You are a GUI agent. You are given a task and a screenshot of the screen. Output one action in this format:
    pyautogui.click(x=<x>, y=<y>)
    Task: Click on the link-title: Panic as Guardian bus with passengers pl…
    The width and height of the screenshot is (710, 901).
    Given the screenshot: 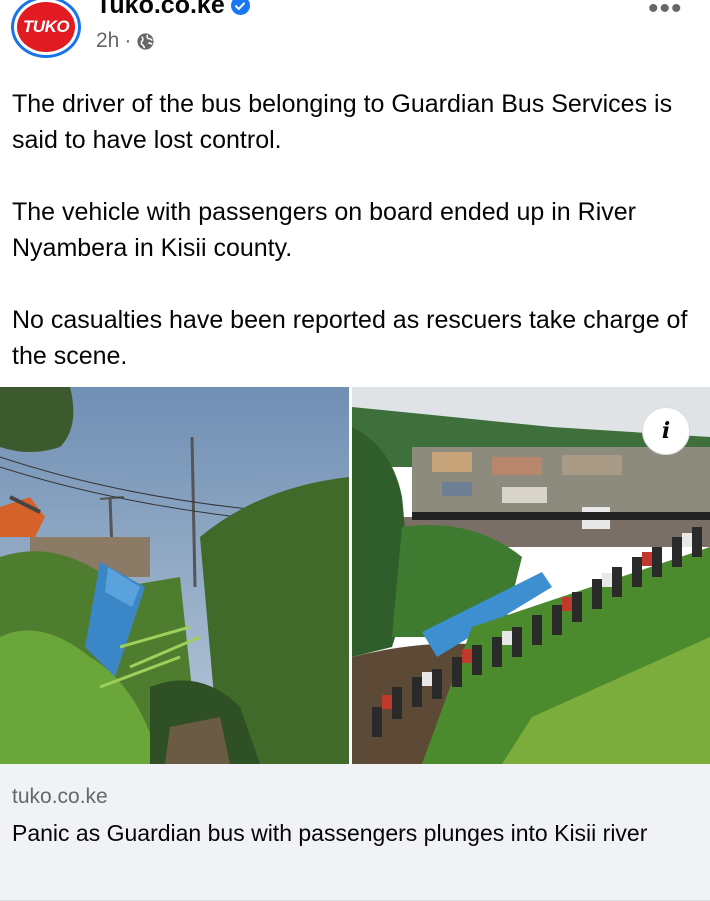 What is the action you would take?
    pyautogui.click(x=352, y=833)
    